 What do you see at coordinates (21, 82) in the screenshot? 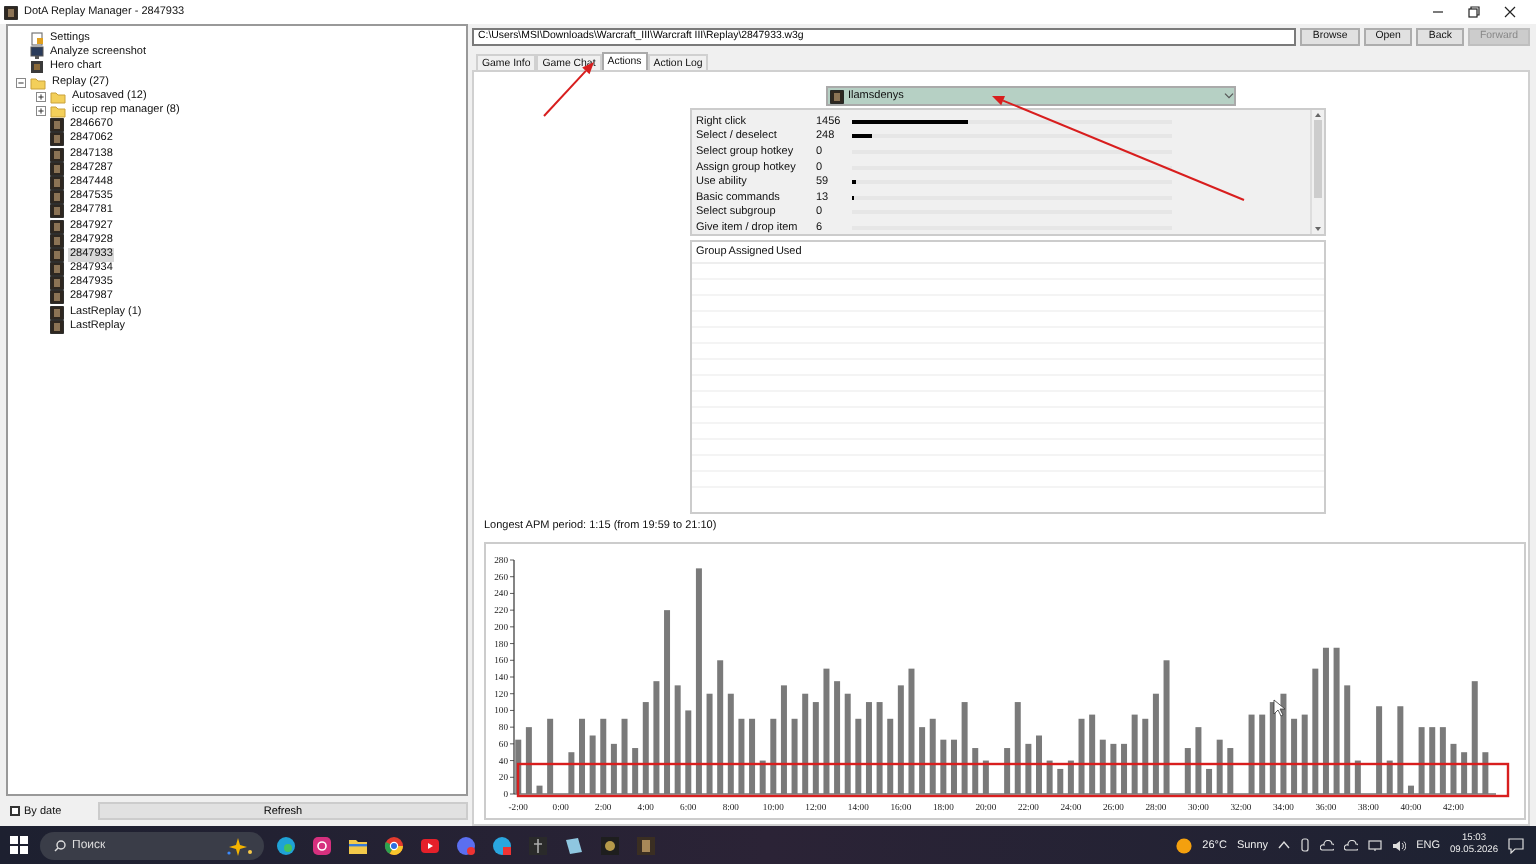
I see `minus-icon` at bounding box center [21, 82].